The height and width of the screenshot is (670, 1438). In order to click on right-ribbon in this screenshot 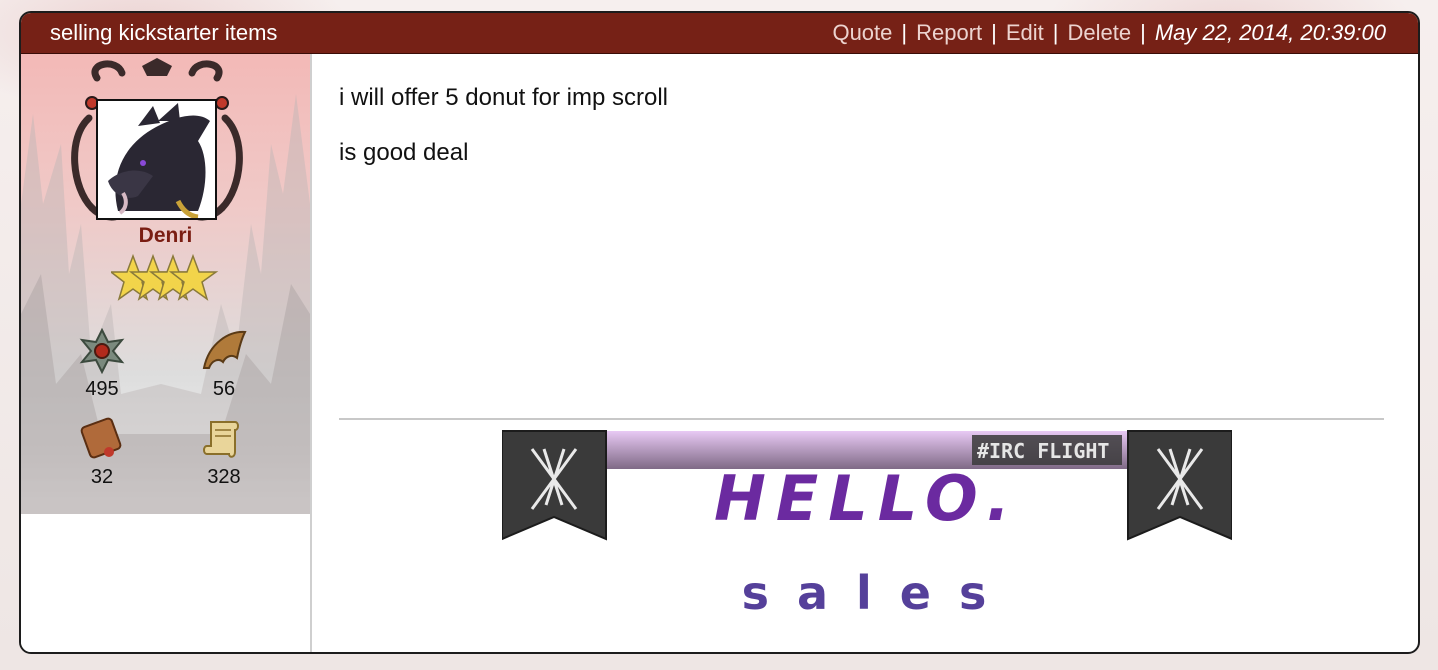, I will do `click(1179, 485)`.